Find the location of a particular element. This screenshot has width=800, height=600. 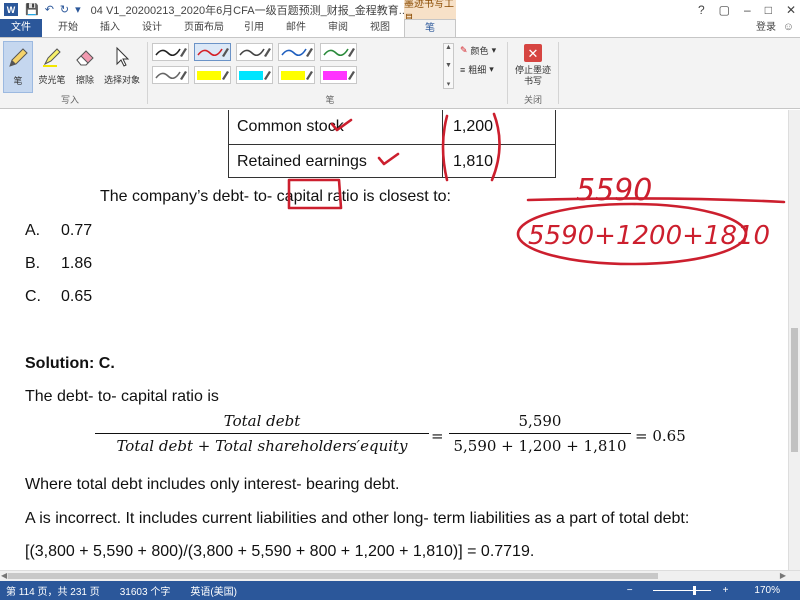

cursor-arrow-icon is located at coordinates (123, 56).